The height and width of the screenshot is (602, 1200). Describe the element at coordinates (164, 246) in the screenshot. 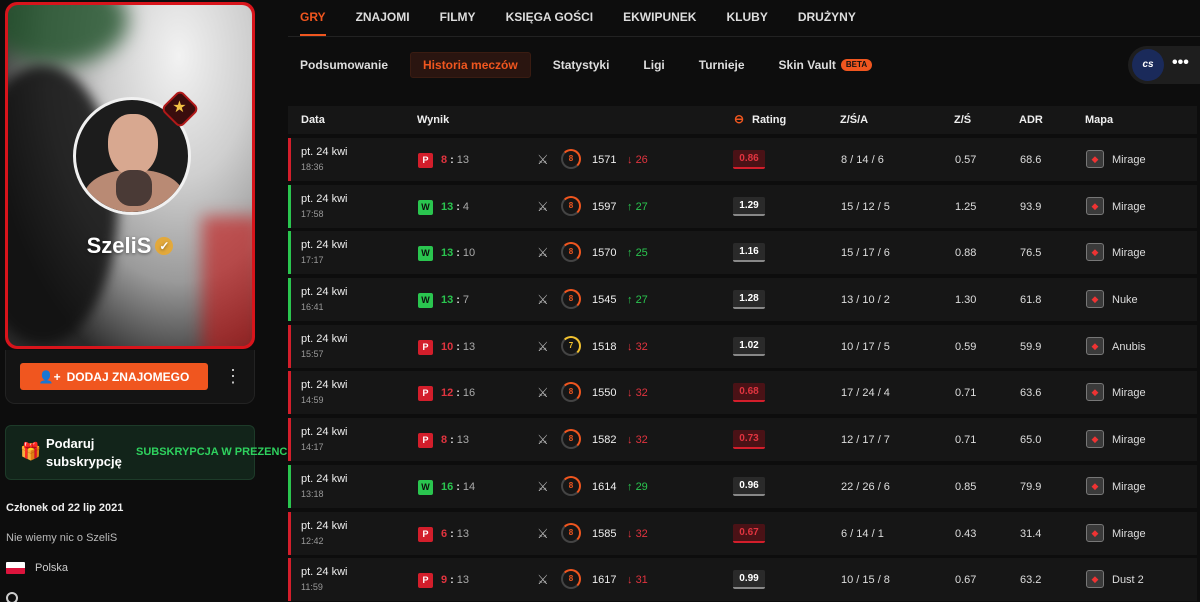

I see `verified-icon: ✓` at that location.